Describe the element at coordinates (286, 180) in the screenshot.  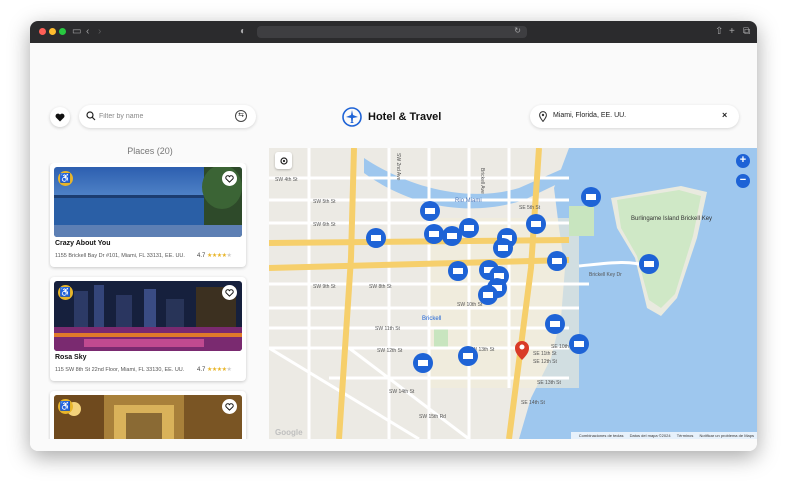
I see `street-label: SW 4th St` at that location.